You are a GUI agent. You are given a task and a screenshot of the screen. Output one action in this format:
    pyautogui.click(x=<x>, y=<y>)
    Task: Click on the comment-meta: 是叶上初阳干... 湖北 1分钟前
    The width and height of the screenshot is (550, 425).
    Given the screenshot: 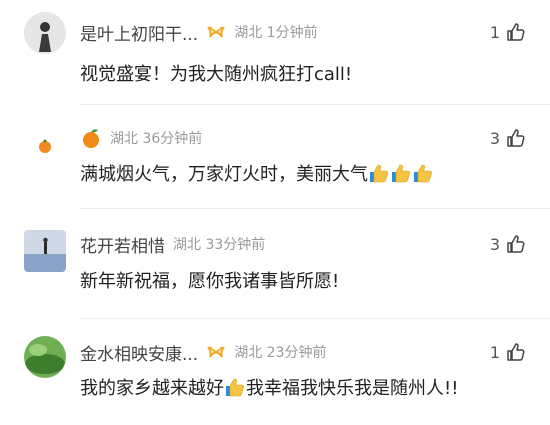 What is the action you would take?
    pyautogui.click(x=199, y=32)
    